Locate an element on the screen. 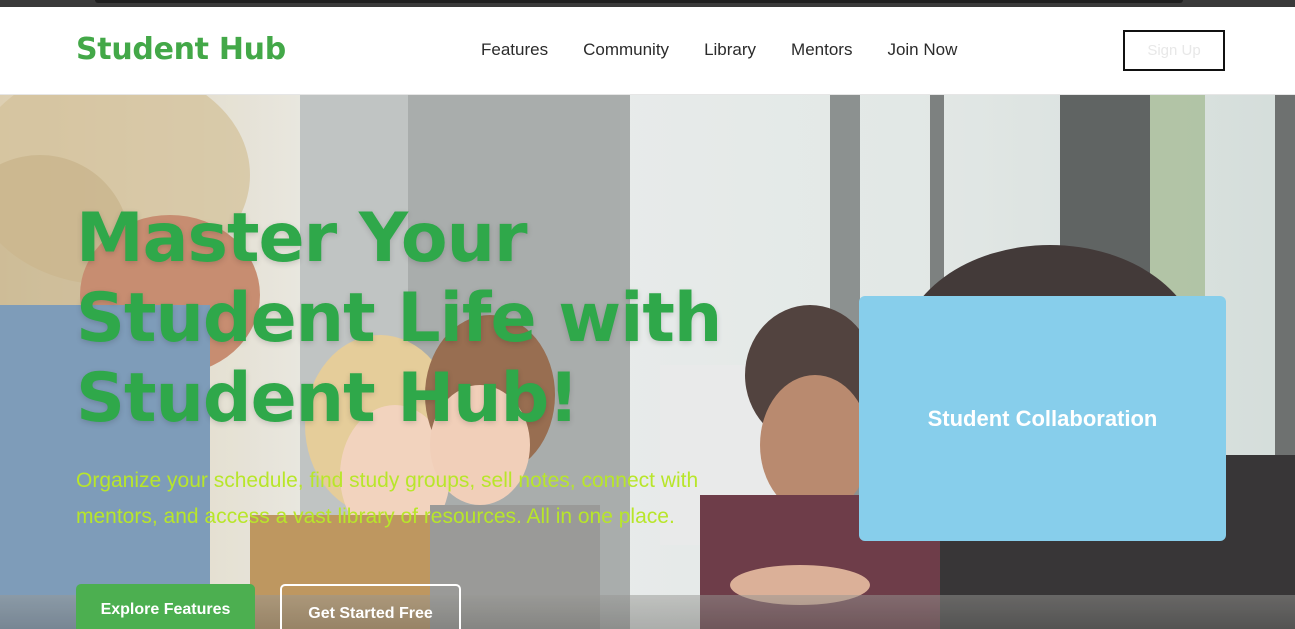 This screenshot has height=629, width=1295. explore-features-button: Explore Features is located at coordinates (165, 606).